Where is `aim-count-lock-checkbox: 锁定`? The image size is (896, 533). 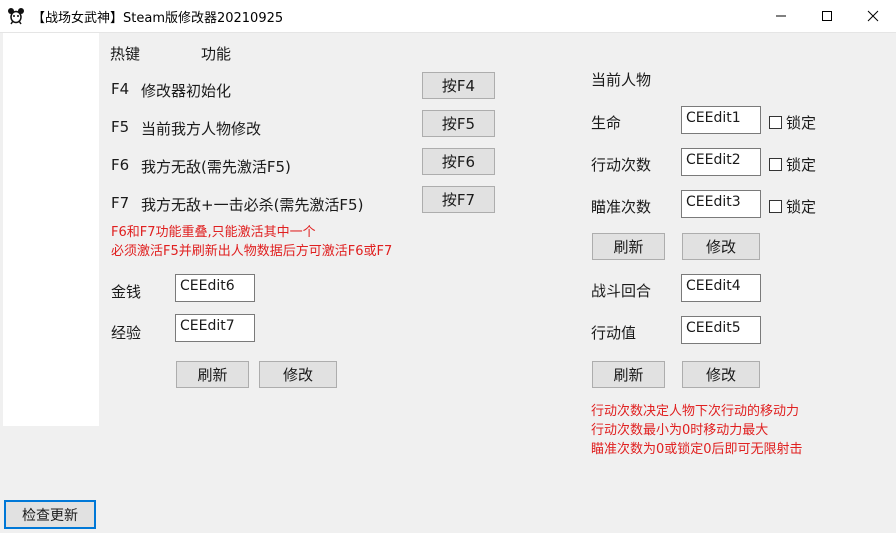 aim-count-lock-checkbox: 锁定 is located at coordinates (792, 206).